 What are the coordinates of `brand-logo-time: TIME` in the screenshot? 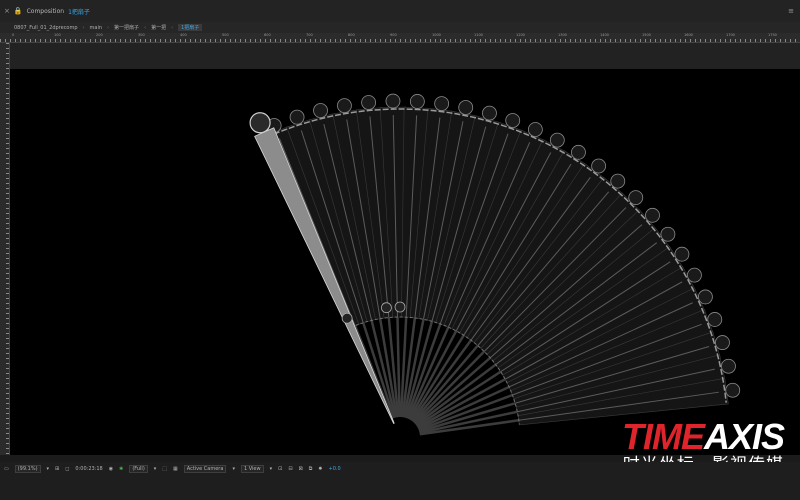 It's located at (663, 436).